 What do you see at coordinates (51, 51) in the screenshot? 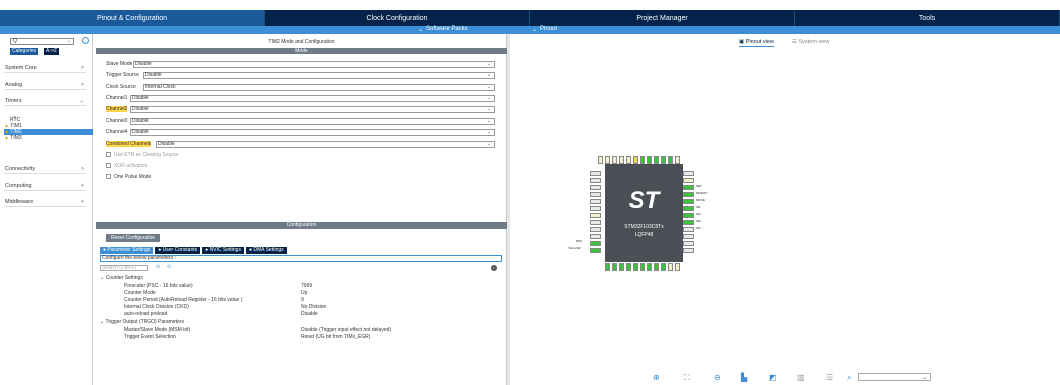
I see `az-button: A->Z` at bounding box center [51, 51].